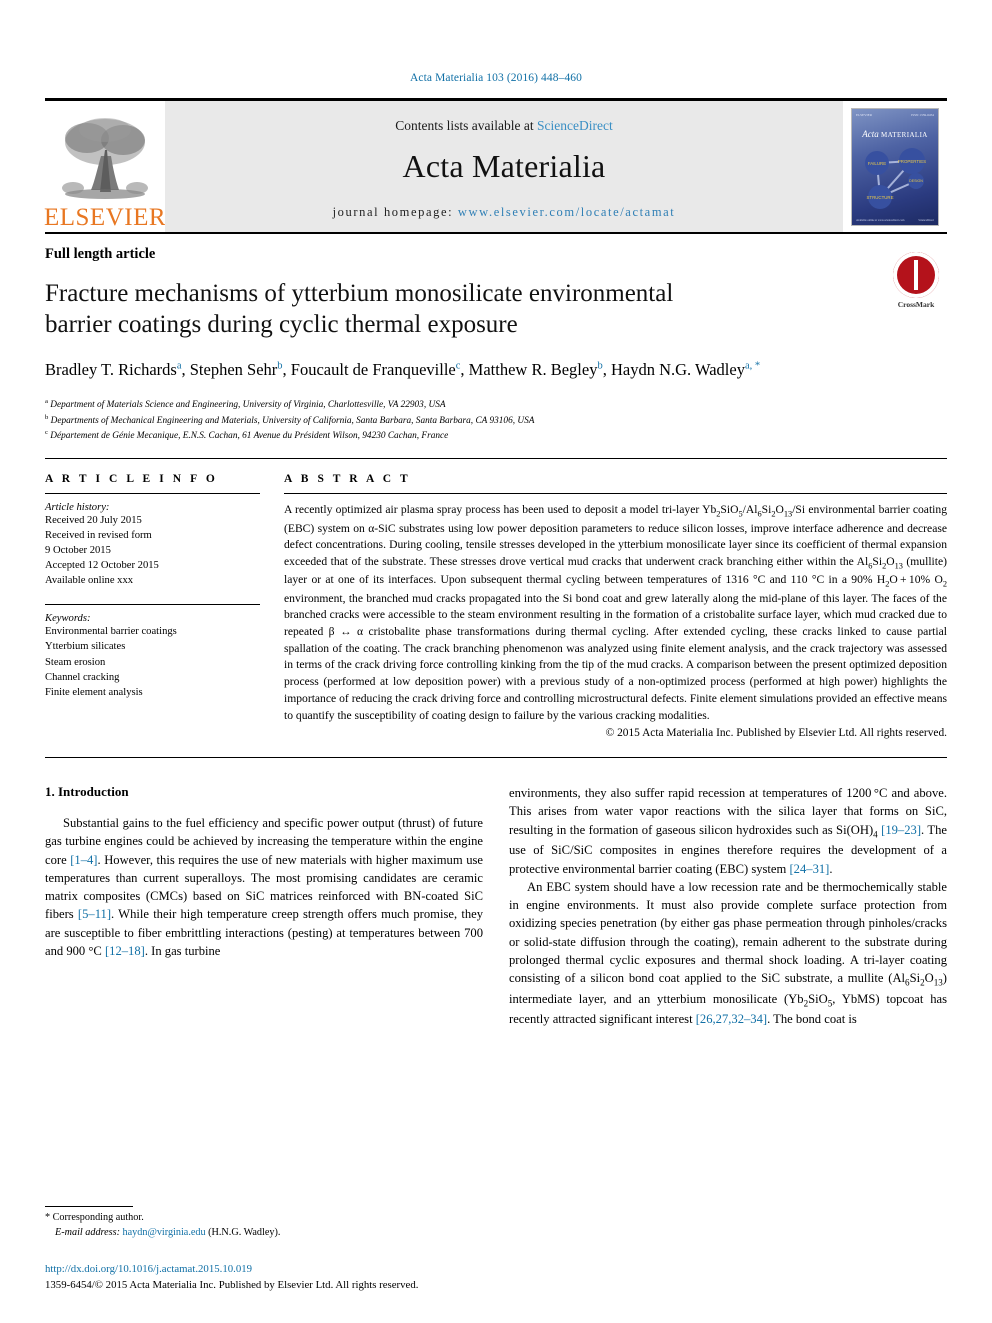 The width and height of the screenshot is (992, 1323). I want to click on article-history-title: Article history:, so click(77, 508).